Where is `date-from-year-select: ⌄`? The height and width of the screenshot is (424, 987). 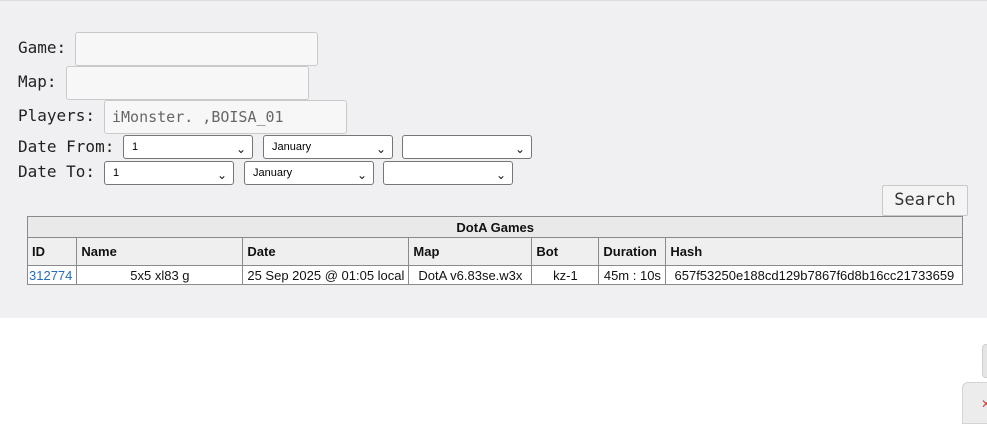 date-from-year-select: ⌄ is located at coordinates (467, 147).